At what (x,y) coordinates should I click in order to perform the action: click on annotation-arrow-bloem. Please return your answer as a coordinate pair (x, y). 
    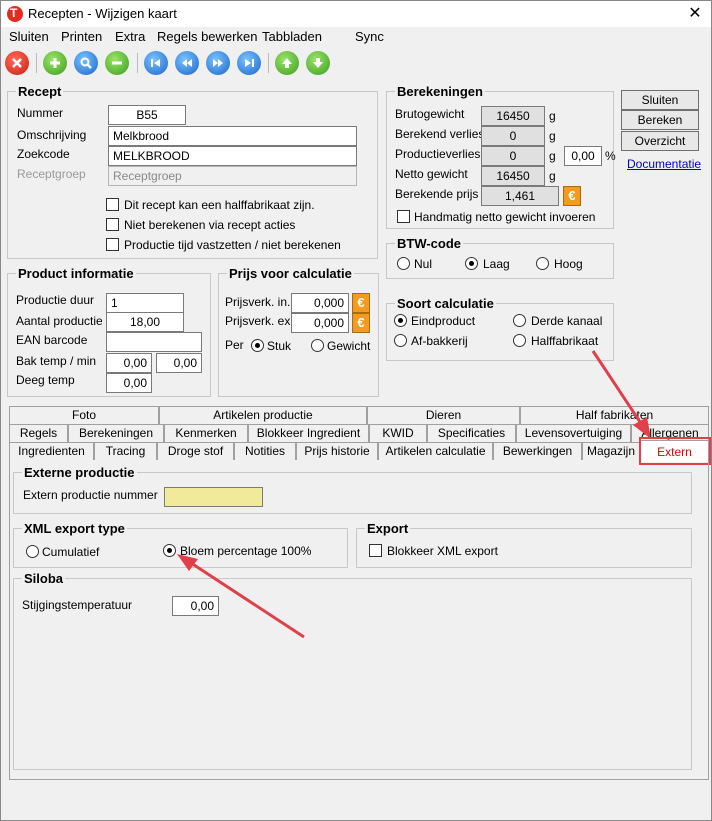
    Looking at the image, I should click on (241, 596).